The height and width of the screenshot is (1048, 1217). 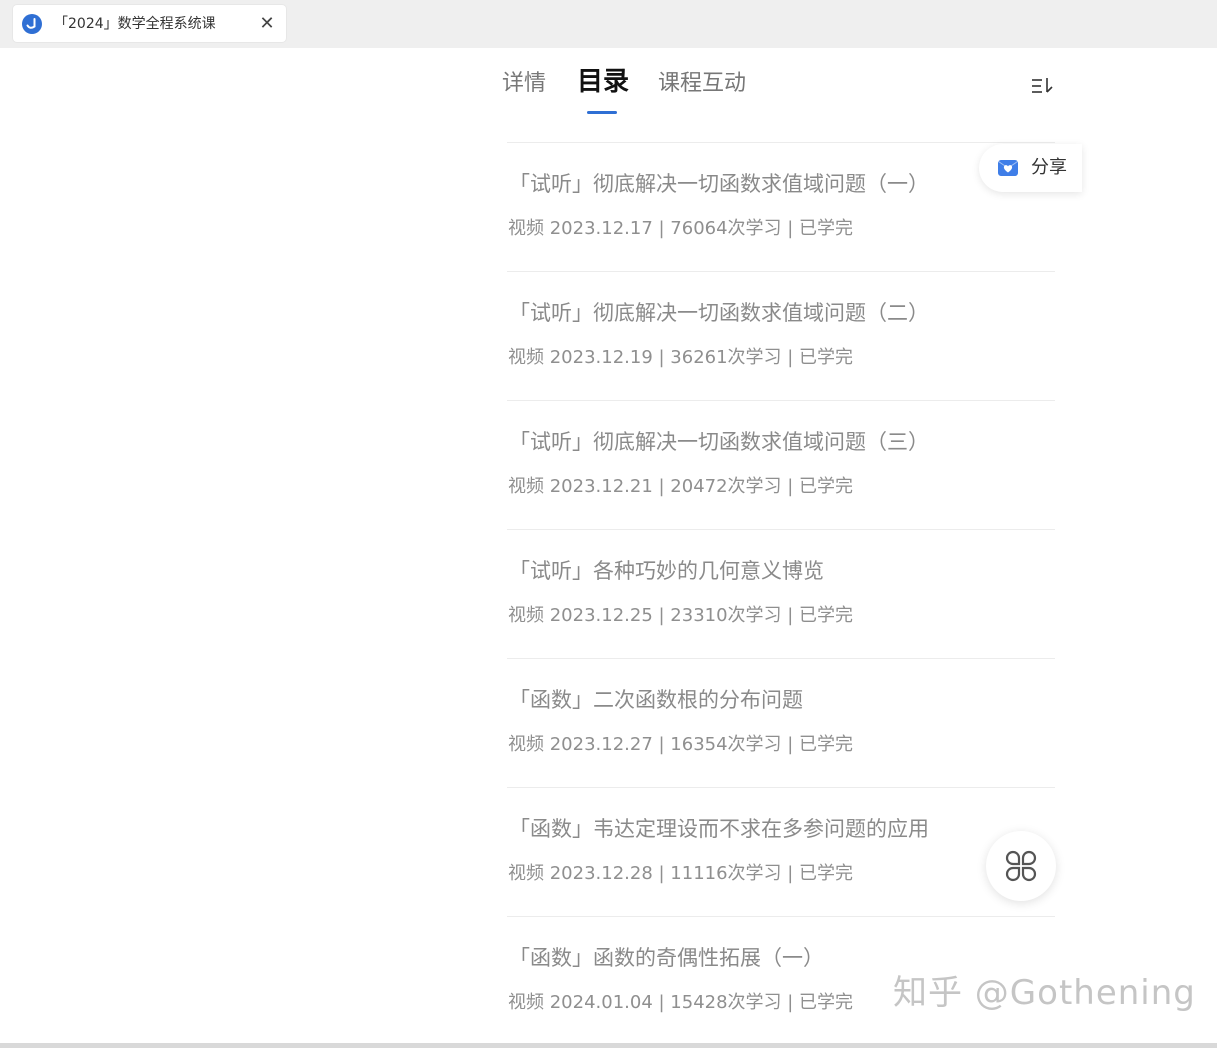 What do you see at coordinates (1049, 167) in the screenshot?
I see `share-label: 分享` at bounding box center [1049, 167].